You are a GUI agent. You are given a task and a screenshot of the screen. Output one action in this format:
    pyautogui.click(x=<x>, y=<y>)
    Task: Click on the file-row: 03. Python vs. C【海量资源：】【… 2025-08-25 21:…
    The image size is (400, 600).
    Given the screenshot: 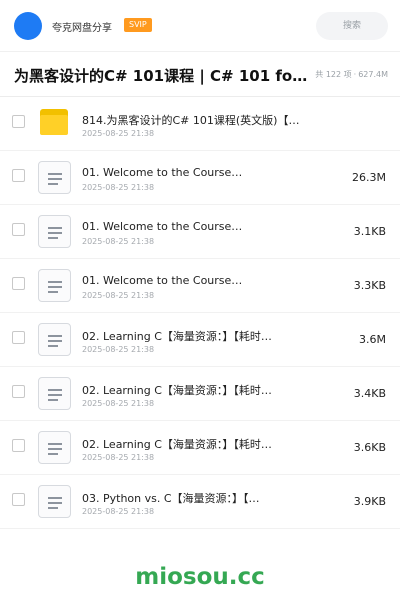 What is the action you would take?
    pyautogui.click(x=200, y=502)
    